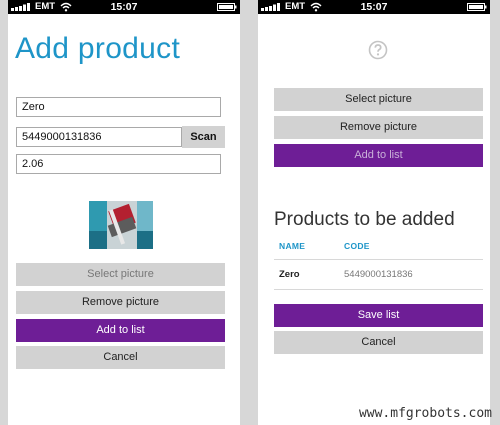 This screenshot has height=425, width=500. I want to click on save-list-button: Save list, so click(378, 315).